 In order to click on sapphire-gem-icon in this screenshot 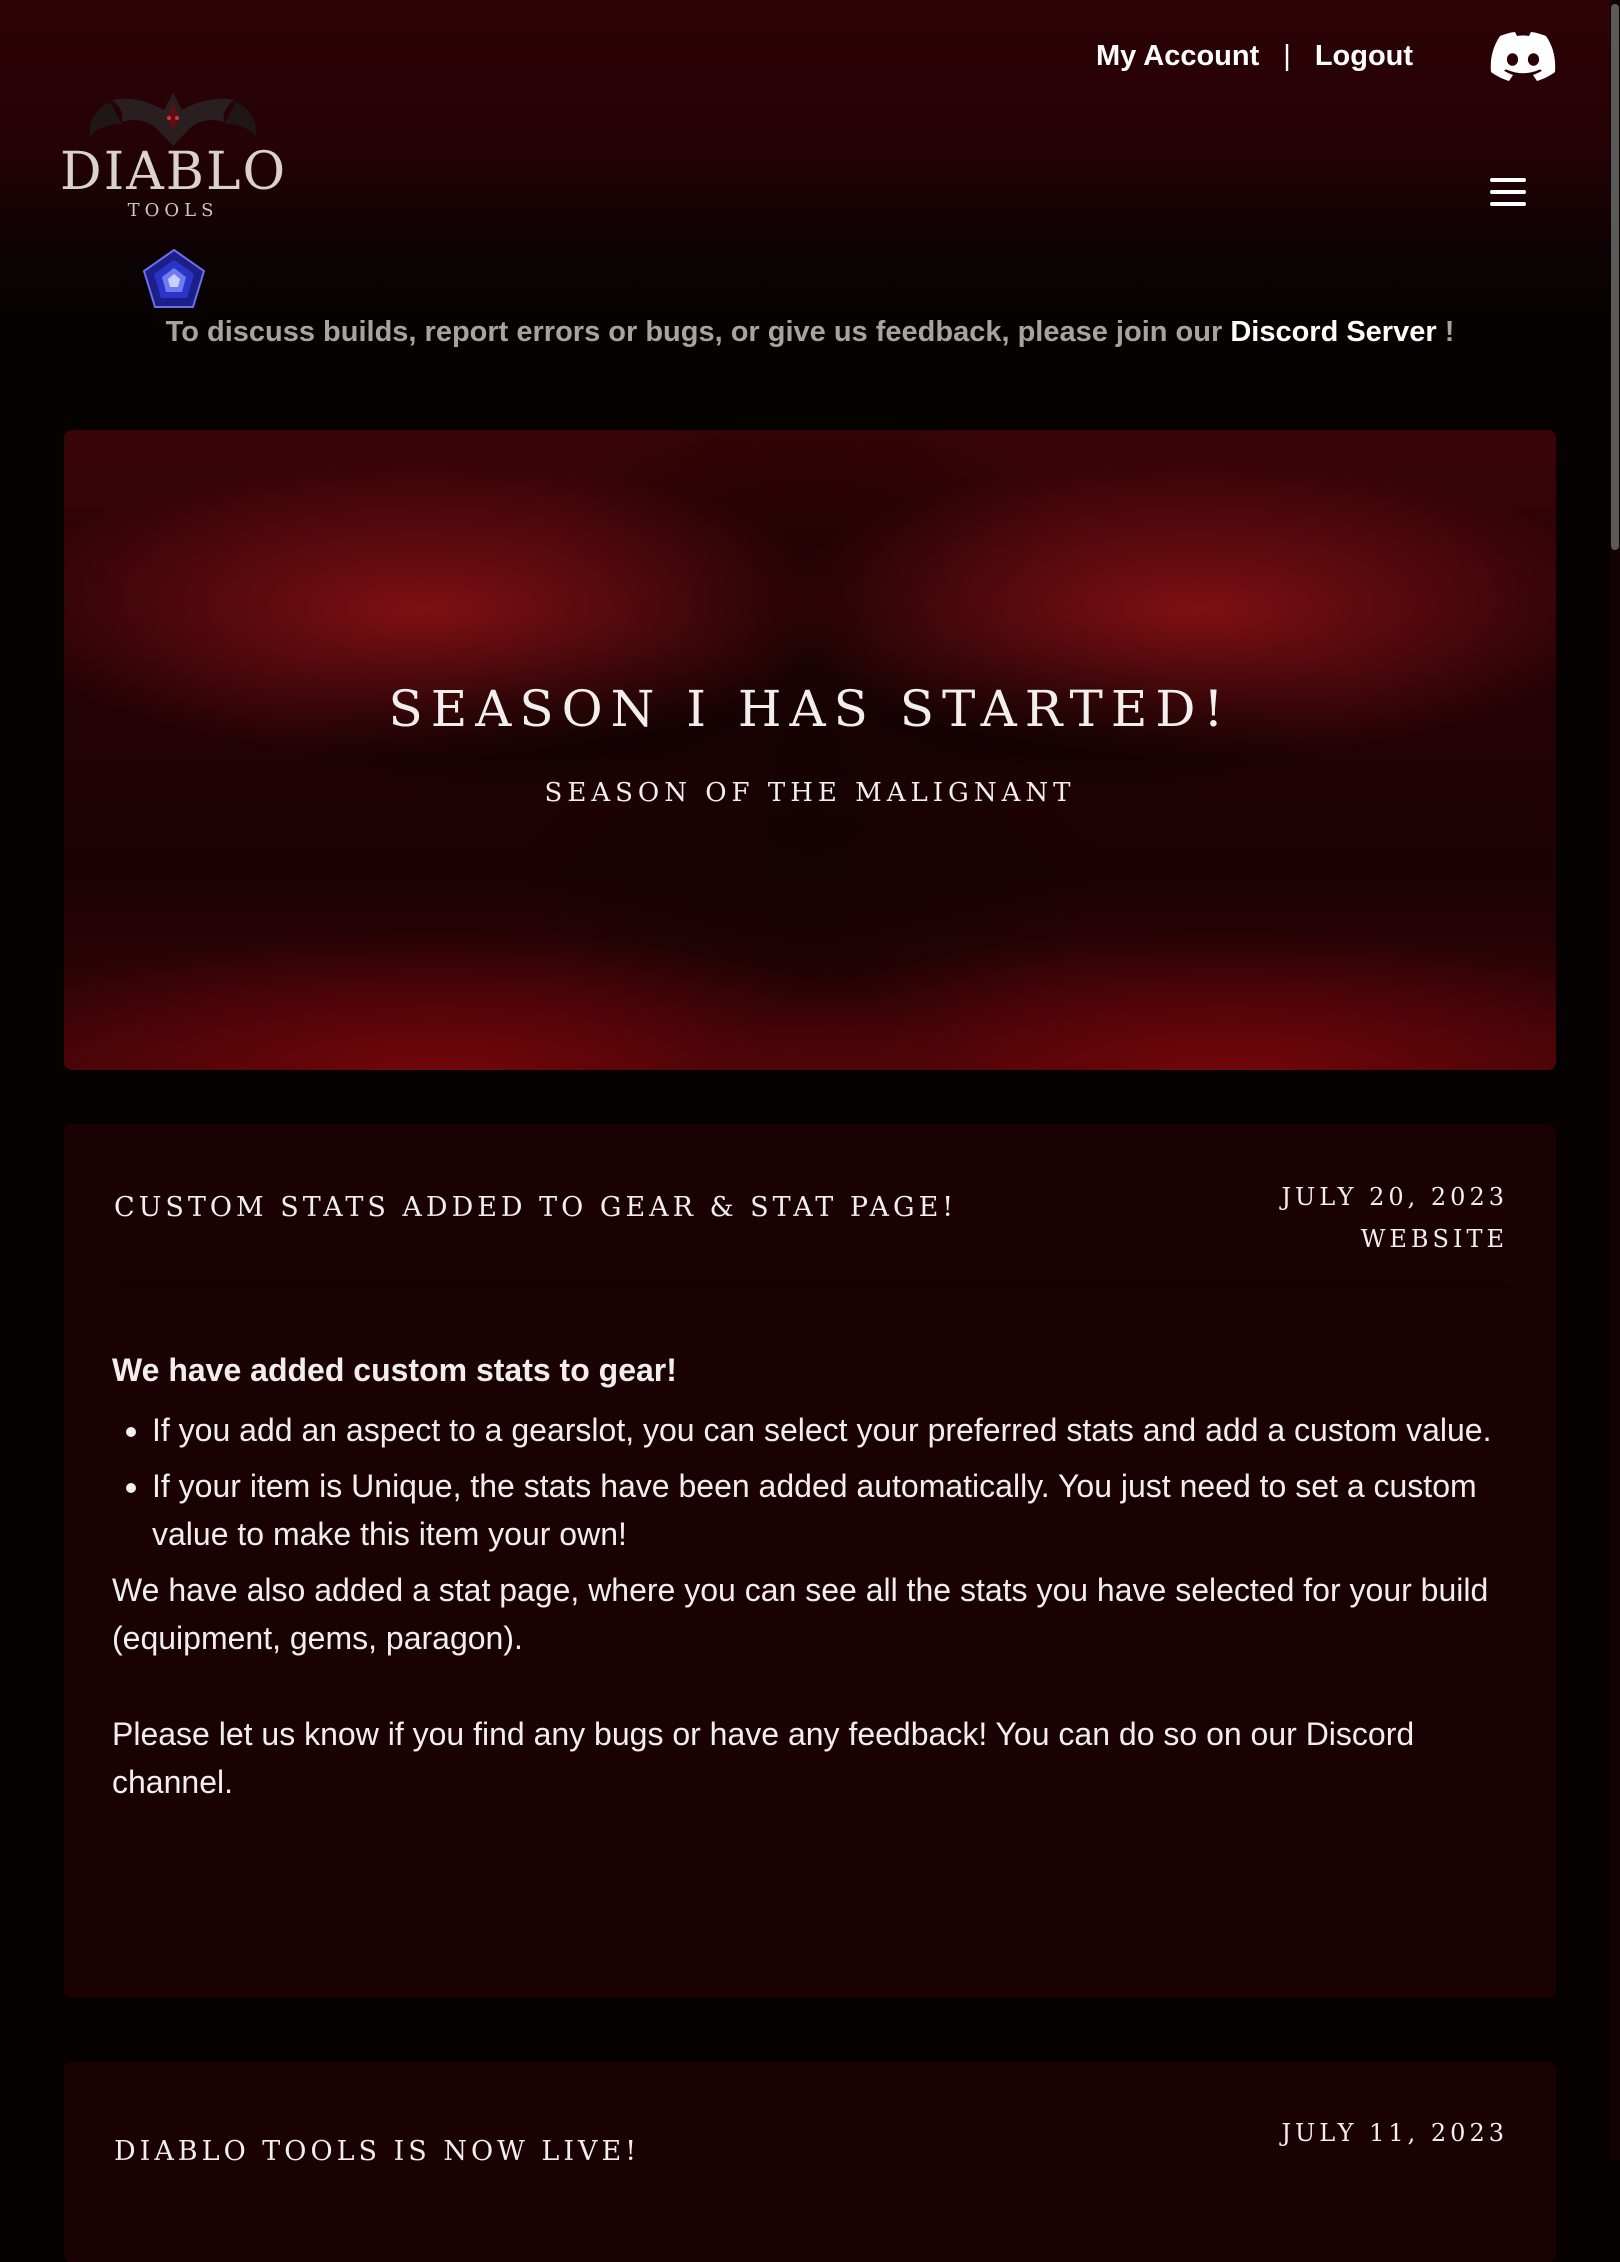, I will do `click(174, 279)`.